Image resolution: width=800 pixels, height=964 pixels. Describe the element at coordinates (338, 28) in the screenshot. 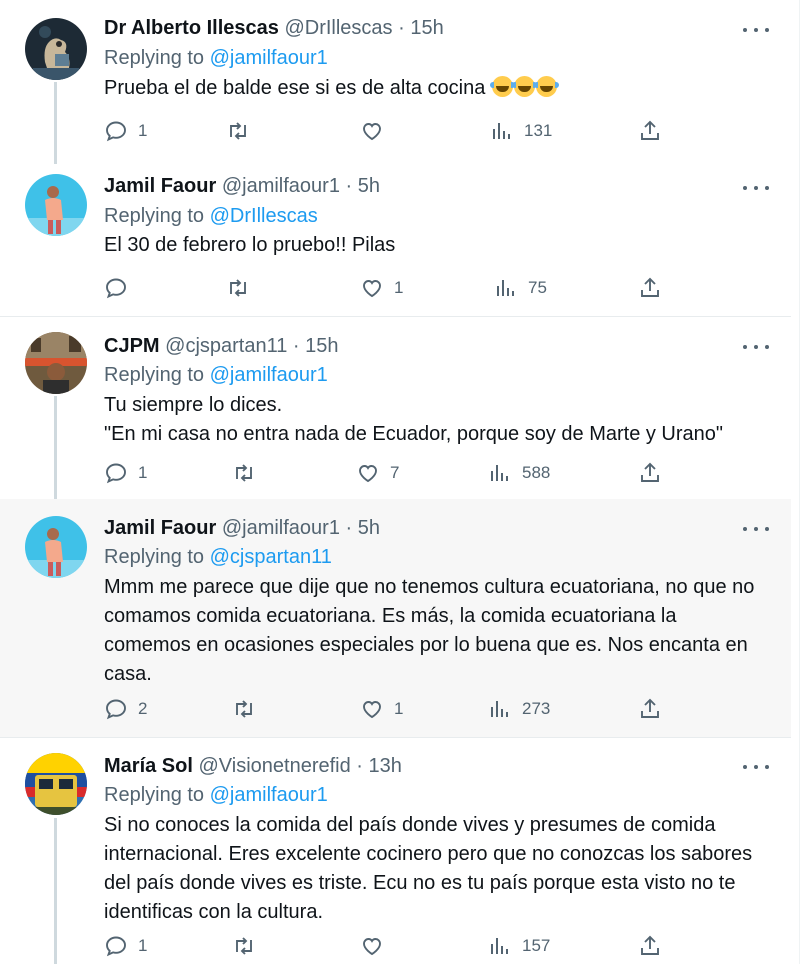

I see `author-handle: @DrIllescas` at that location.